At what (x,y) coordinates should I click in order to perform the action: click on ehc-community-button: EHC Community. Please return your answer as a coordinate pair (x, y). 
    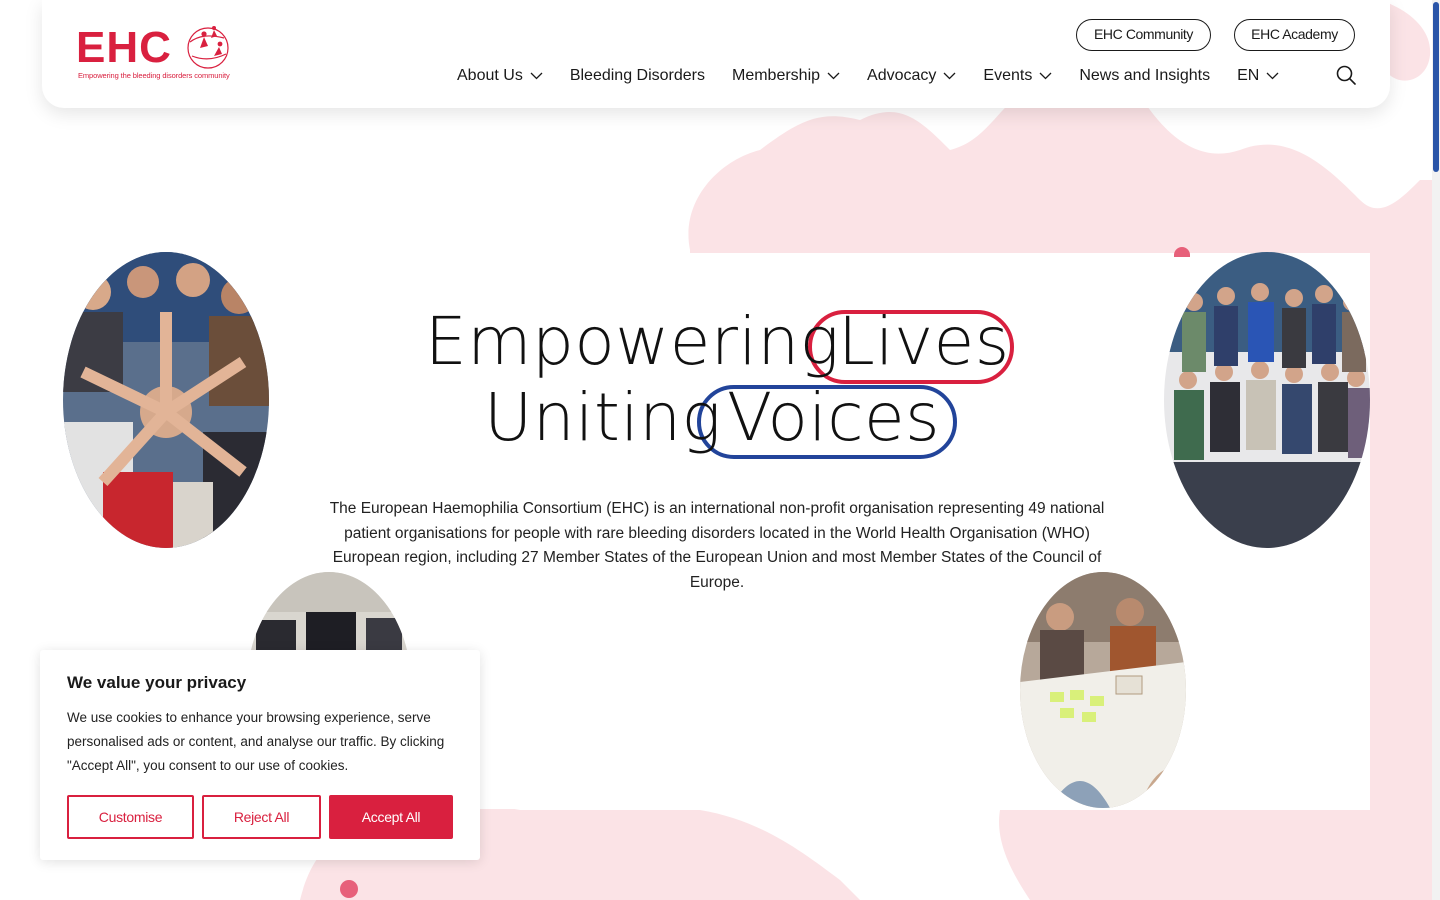
    Looking at the image, I should click on (1143, 35).